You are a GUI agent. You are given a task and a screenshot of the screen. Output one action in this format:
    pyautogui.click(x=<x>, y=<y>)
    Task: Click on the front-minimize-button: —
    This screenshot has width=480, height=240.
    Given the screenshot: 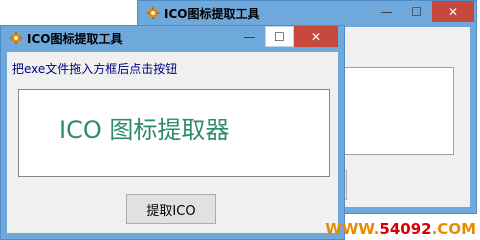 What is the action you would take?
    pyautogui.click(x=249, y=36)
    